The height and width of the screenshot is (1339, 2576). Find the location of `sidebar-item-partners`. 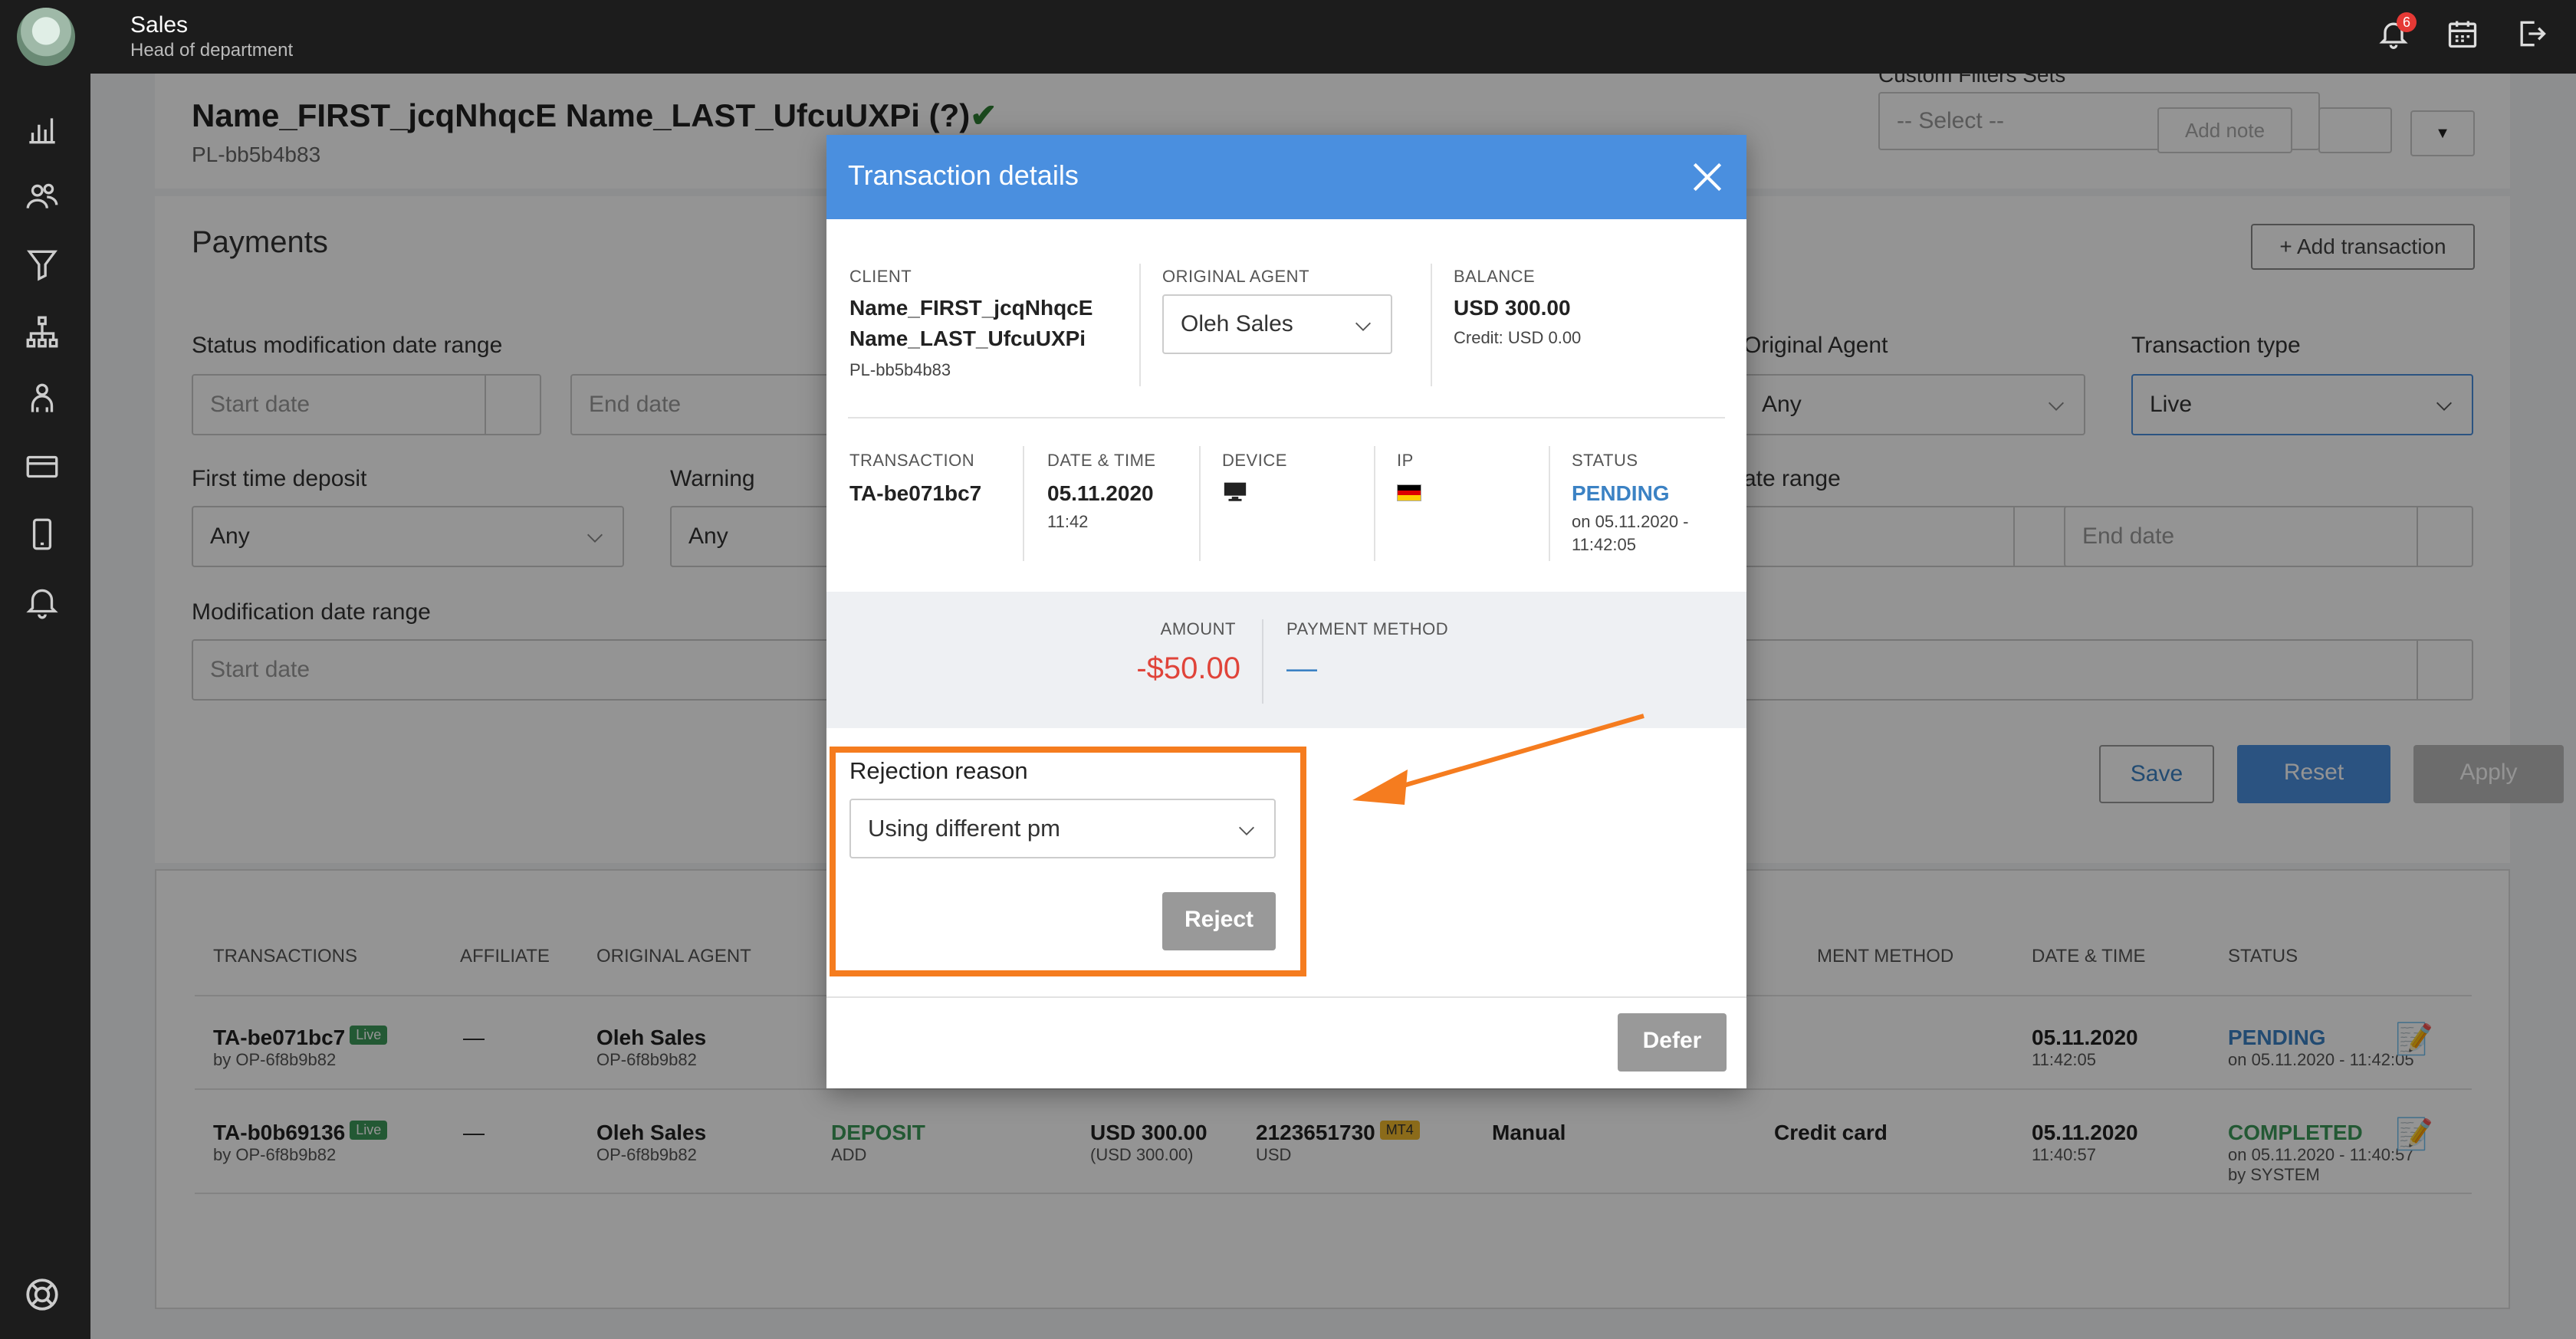

sidebar-item-partners is located at coordinates (44, 401).